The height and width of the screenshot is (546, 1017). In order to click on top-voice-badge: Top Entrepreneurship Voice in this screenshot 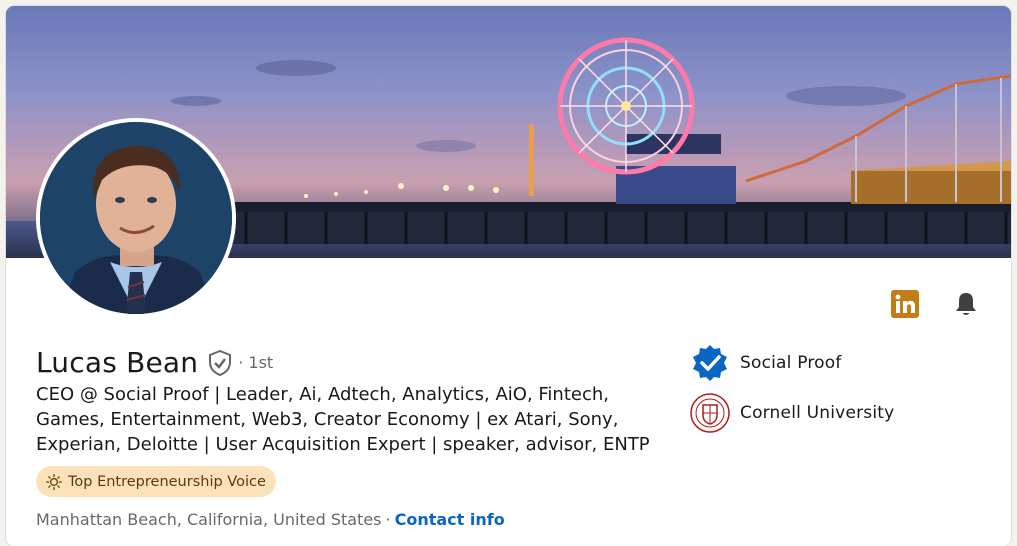, I will do `click(156, 481)`.